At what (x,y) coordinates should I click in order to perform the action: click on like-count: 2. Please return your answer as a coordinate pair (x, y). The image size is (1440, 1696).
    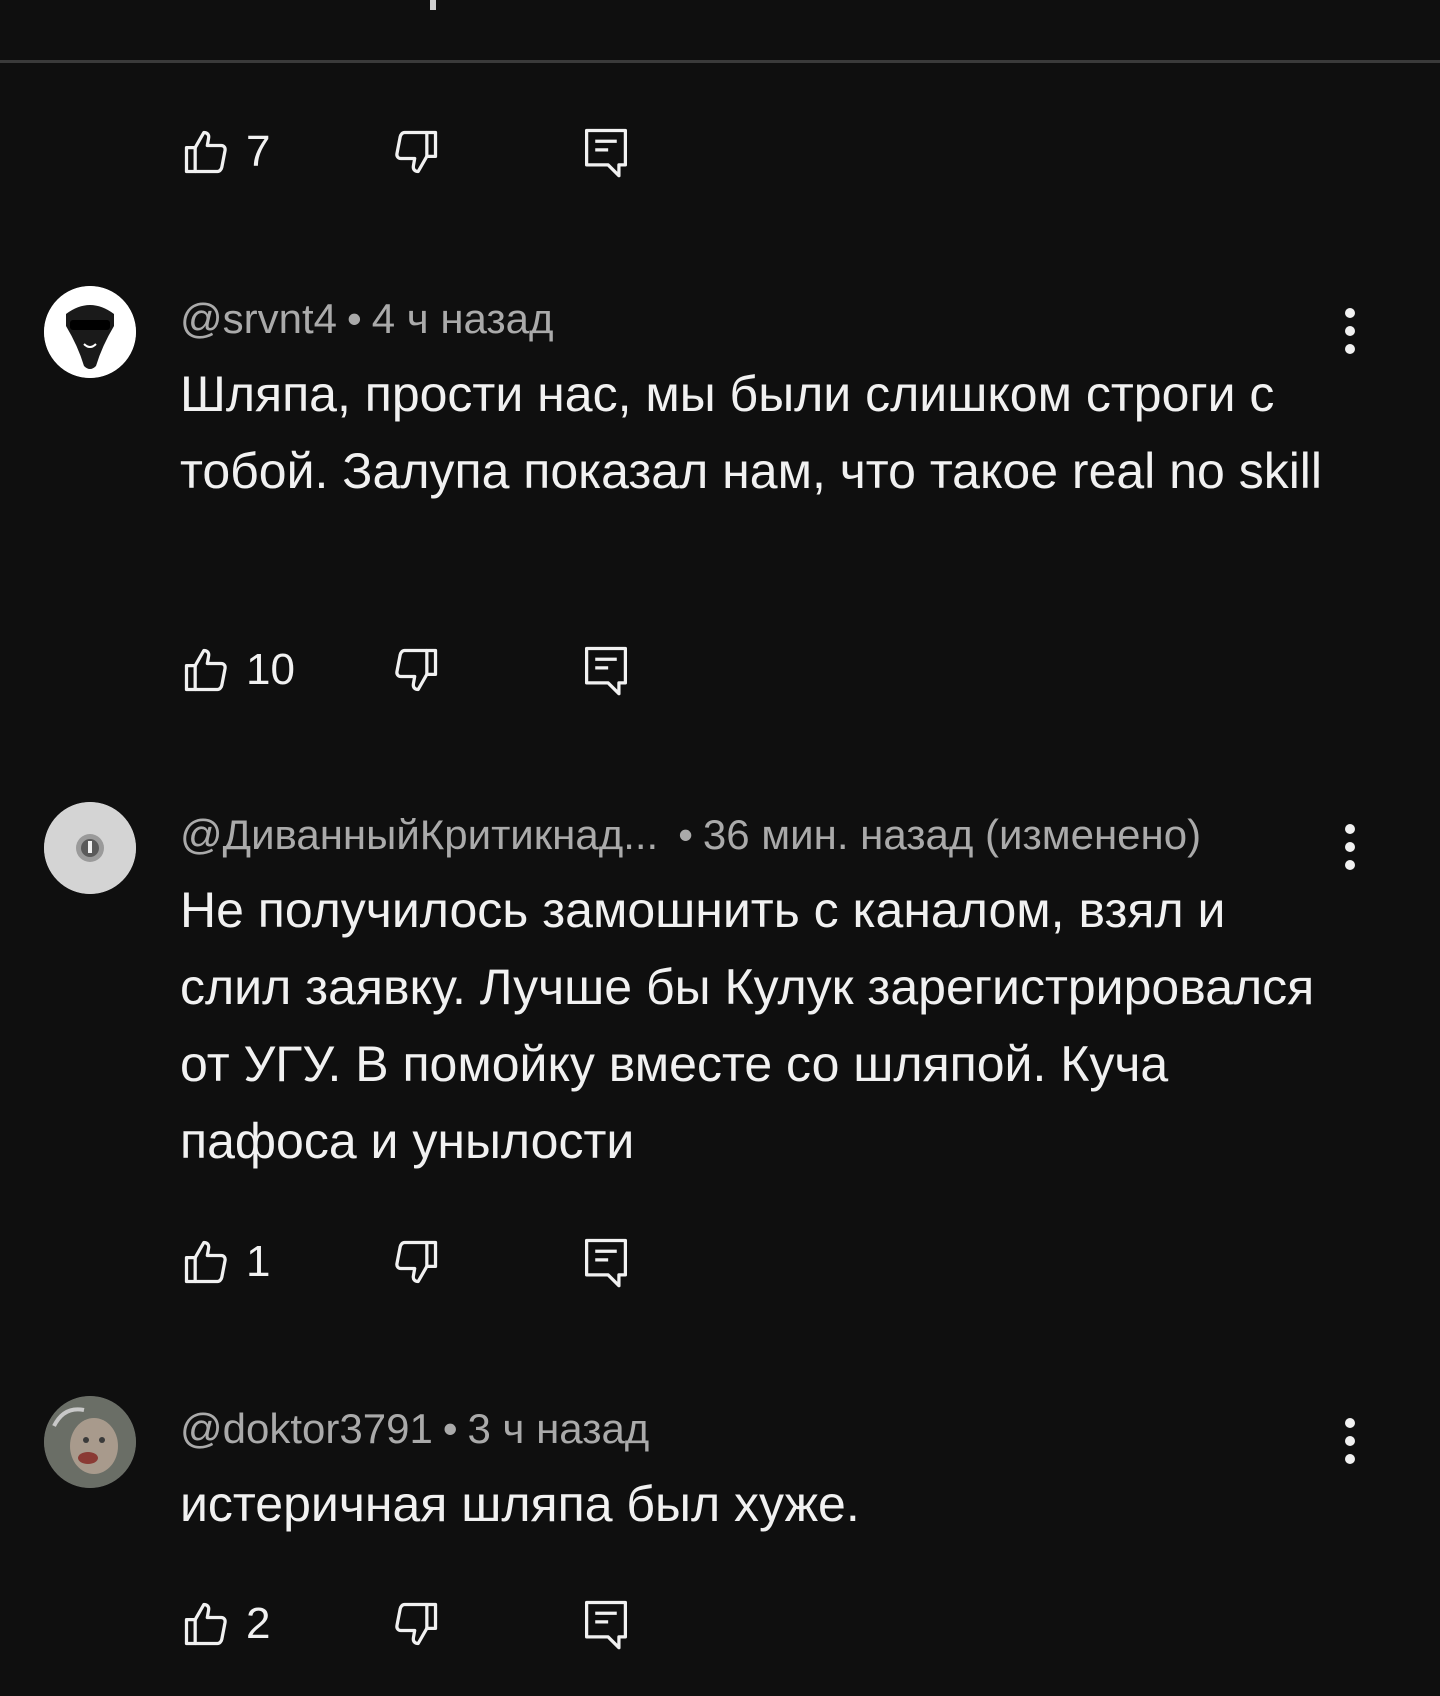
    Looking at the image, I should click on (258, 1623).